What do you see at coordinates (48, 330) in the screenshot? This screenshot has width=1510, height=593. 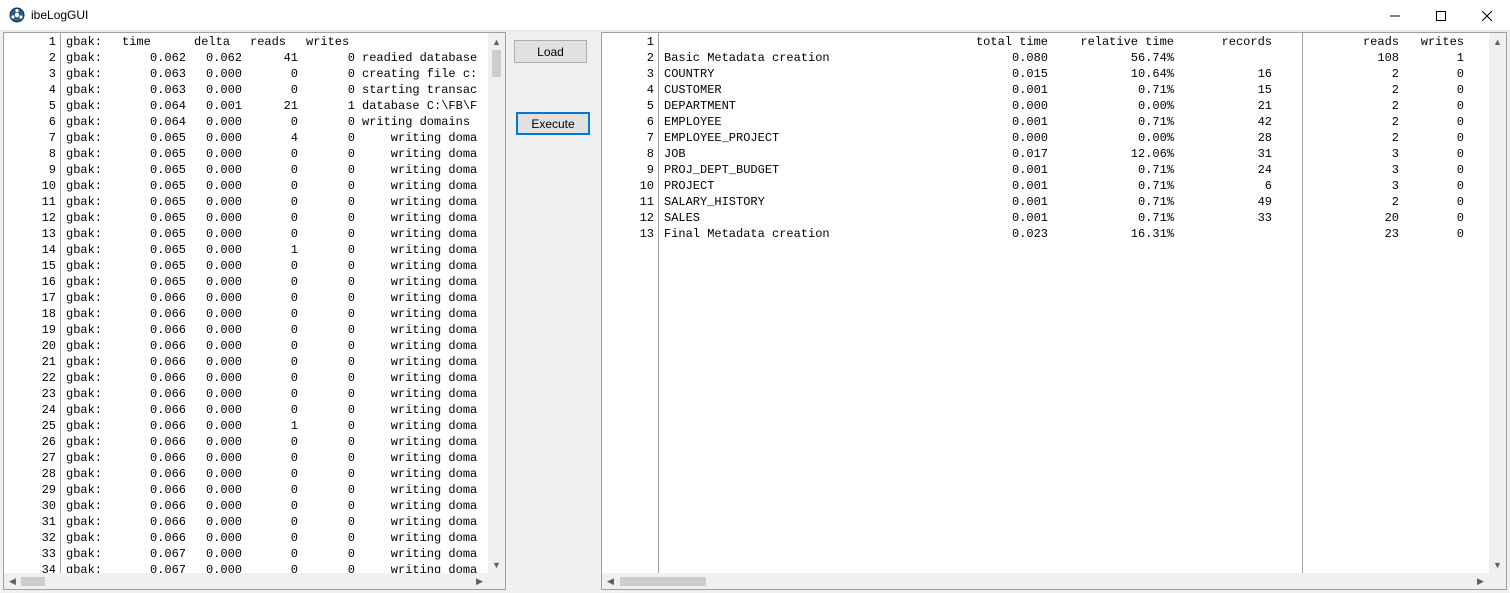 I see `line-number: 19` at bounding box center [48, 330].